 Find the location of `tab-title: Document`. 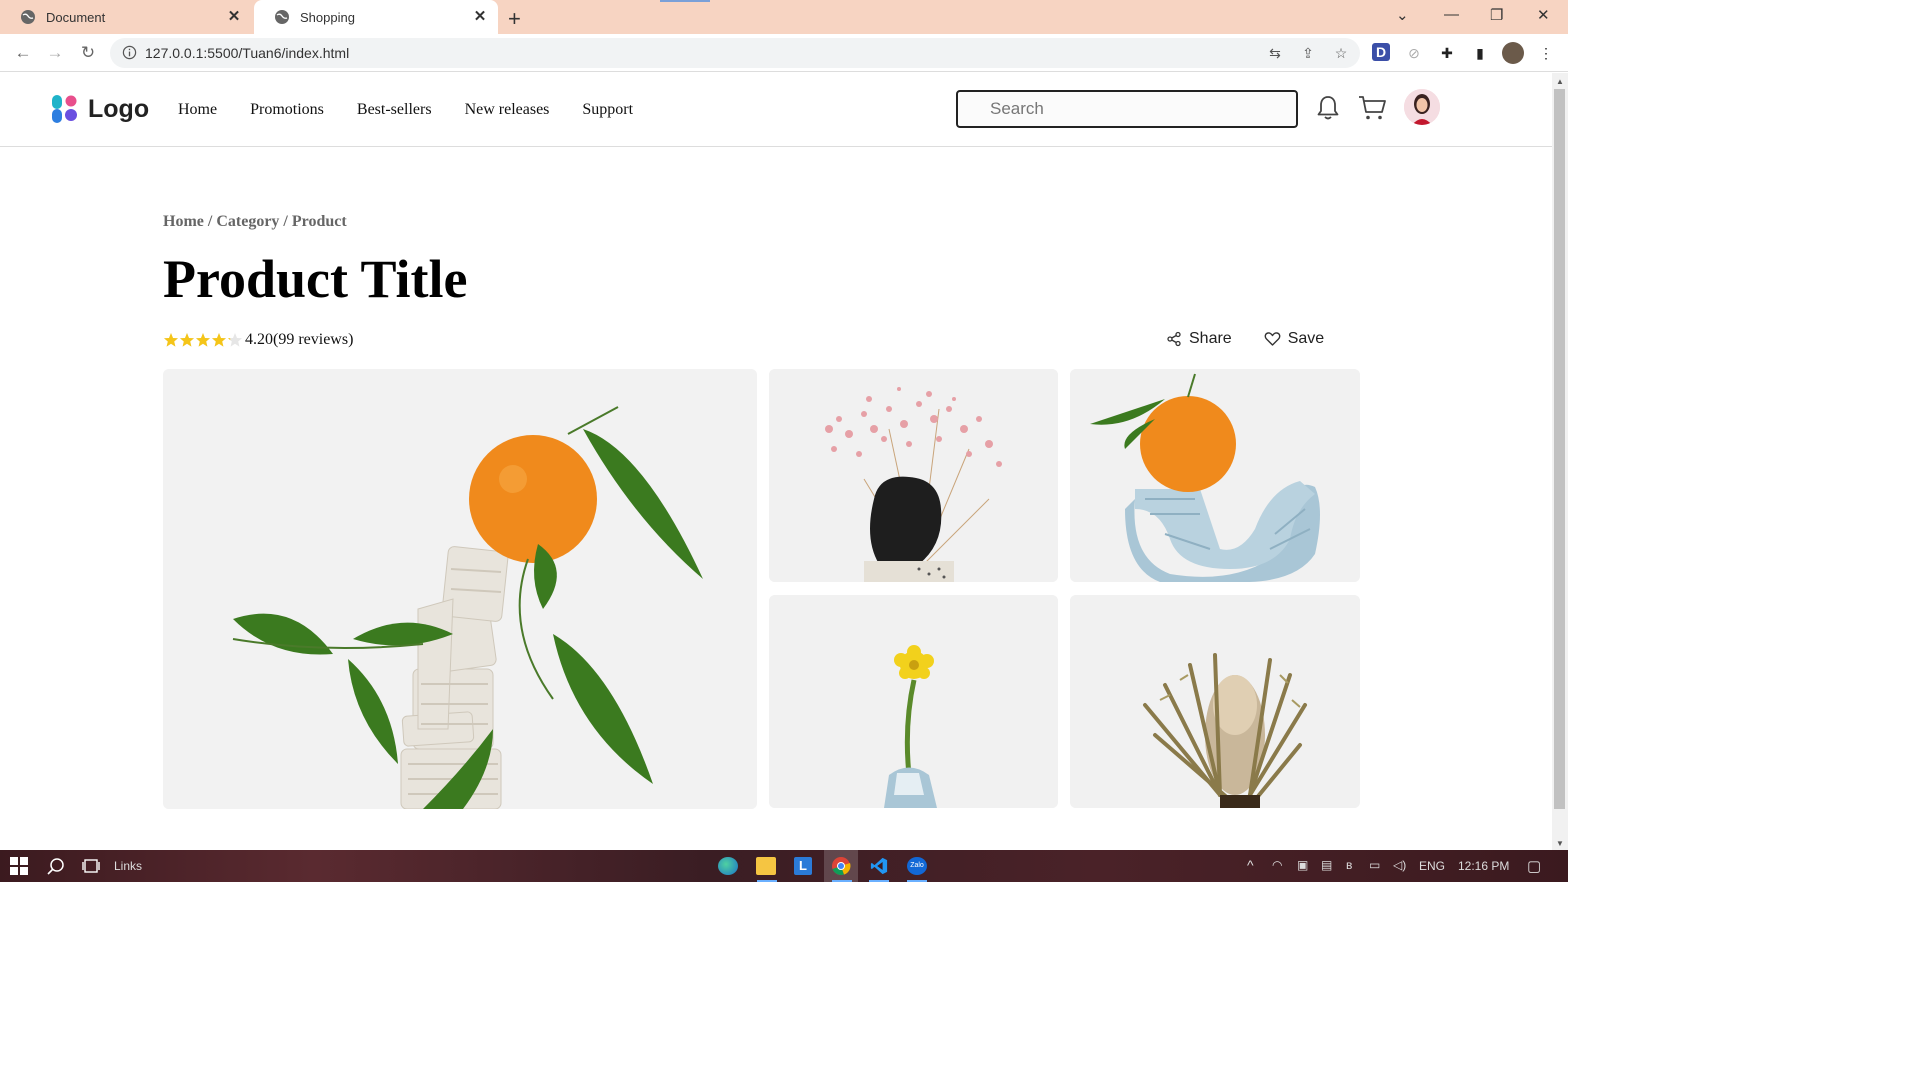

tab-title: Document is located at coordinates (76, 17).